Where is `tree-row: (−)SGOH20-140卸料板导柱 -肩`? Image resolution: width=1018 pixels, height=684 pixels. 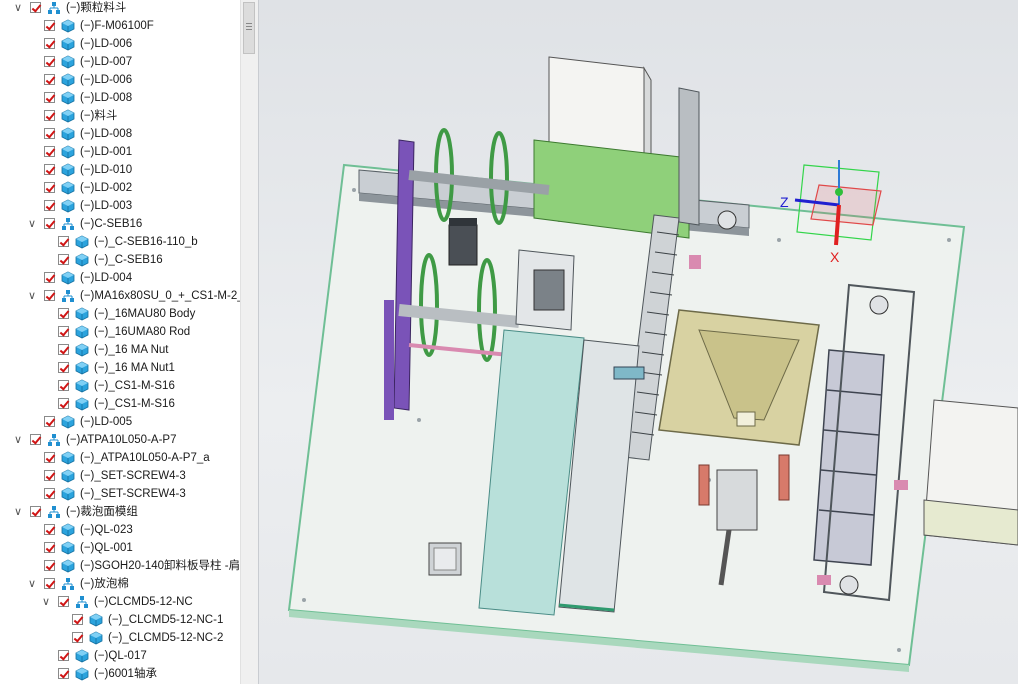
tree-row: (−)SGOH20-140卸料板导柱 -肩 is located at coordinates (120, 566).